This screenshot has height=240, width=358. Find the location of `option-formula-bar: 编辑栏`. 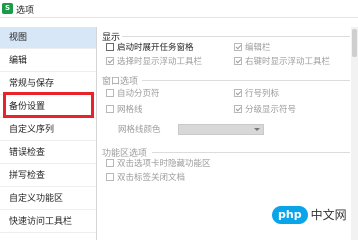

option-formula-bar: 编辑栏 is located at coordinates (252, 48).